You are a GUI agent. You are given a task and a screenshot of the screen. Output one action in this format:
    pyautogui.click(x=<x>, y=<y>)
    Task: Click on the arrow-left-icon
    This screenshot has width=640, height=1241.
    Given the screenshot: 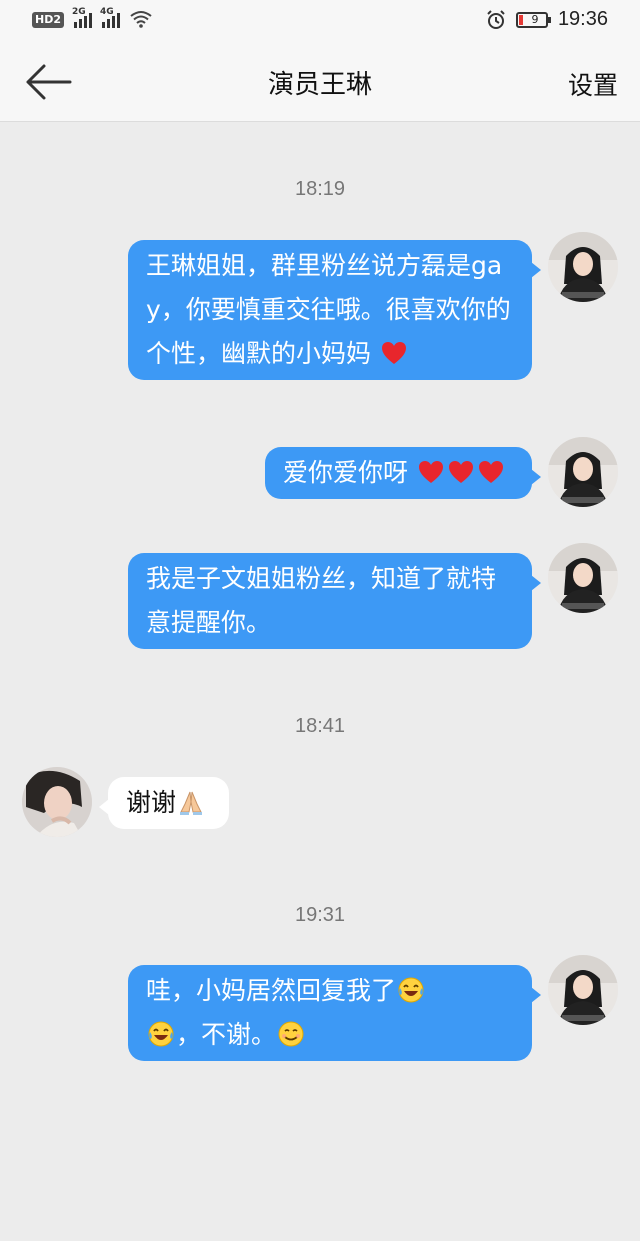 What is the action you would take?
    pyautogui.click(x=49, y=82)
    